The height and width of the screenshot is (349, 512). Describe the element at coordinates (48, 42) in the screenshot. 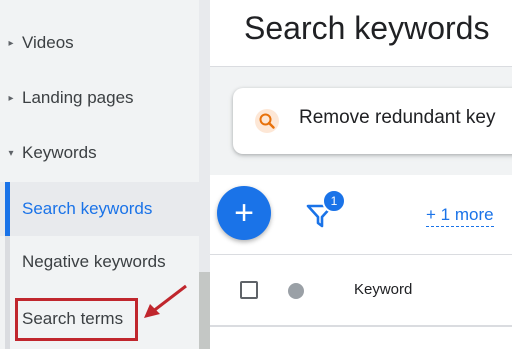

I see `sidebar-item-label: Videos` at that location.